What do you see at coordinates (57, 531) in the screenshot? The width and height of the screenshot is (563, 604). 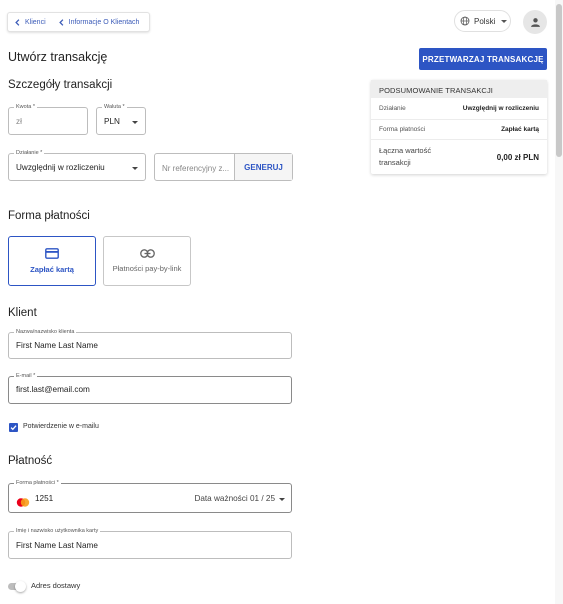 I see `cardholder-name-label: Imię i nazwisko użytkownika karty` at bounding box center [57, 531].